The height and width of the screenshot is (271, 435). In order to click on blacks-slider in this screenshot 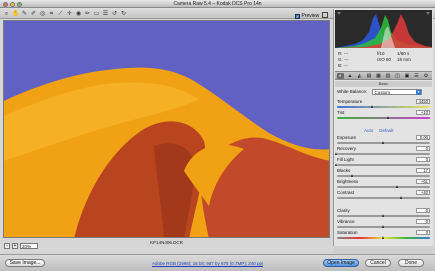, I will do `click(383, 175)`.